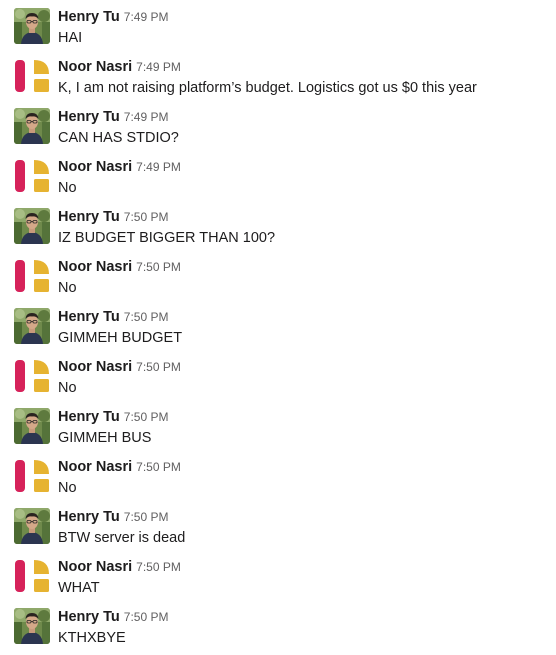  I want to click on message-item: Henry Tu 7:49 PM HAI, so click(278, 25).